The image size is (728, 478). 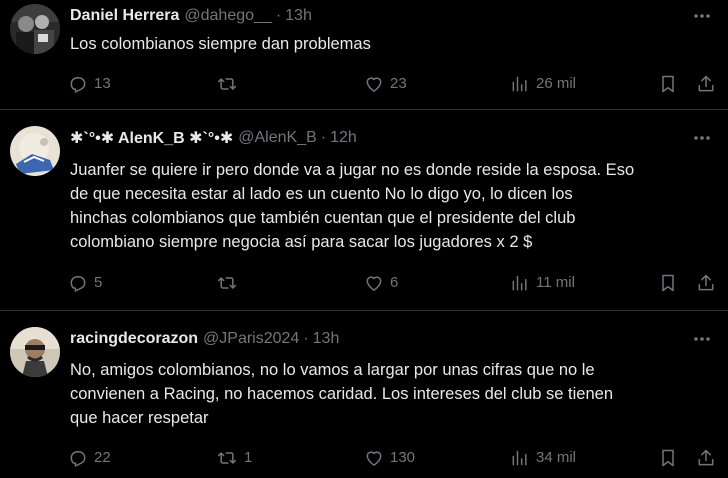 What do you see at coordinates (151, 138) in the screenshot?
I see `author-name: ✱`°•✱ AlenK_B ✱`°•✱` at bounding box center [151, 138].